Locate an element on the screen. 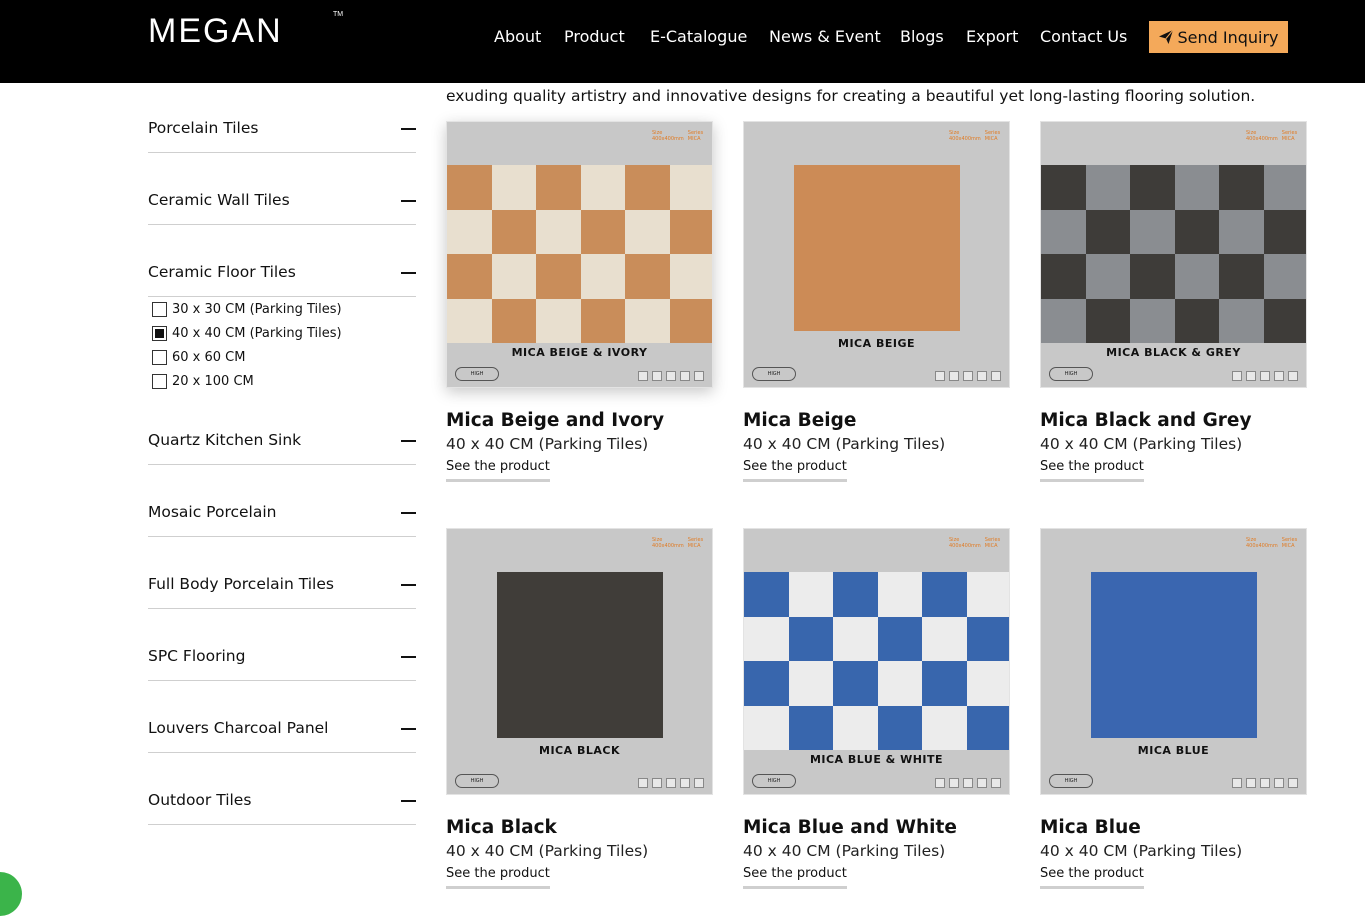  category-quartz-kitchen-sink: Quartz Kitchen Sink is located at coordinates (282, 443).